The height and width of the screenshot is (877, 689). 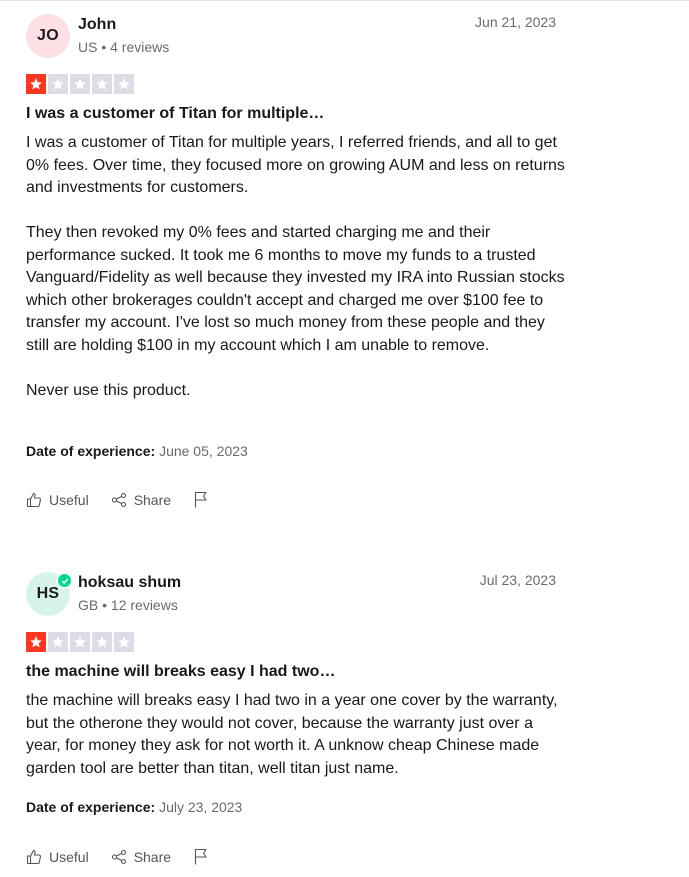 What do you see at coordinates (515, 22) in the screenshot?
I see `review-date: Jun 21, 2023` at bounding box center [515, 22].